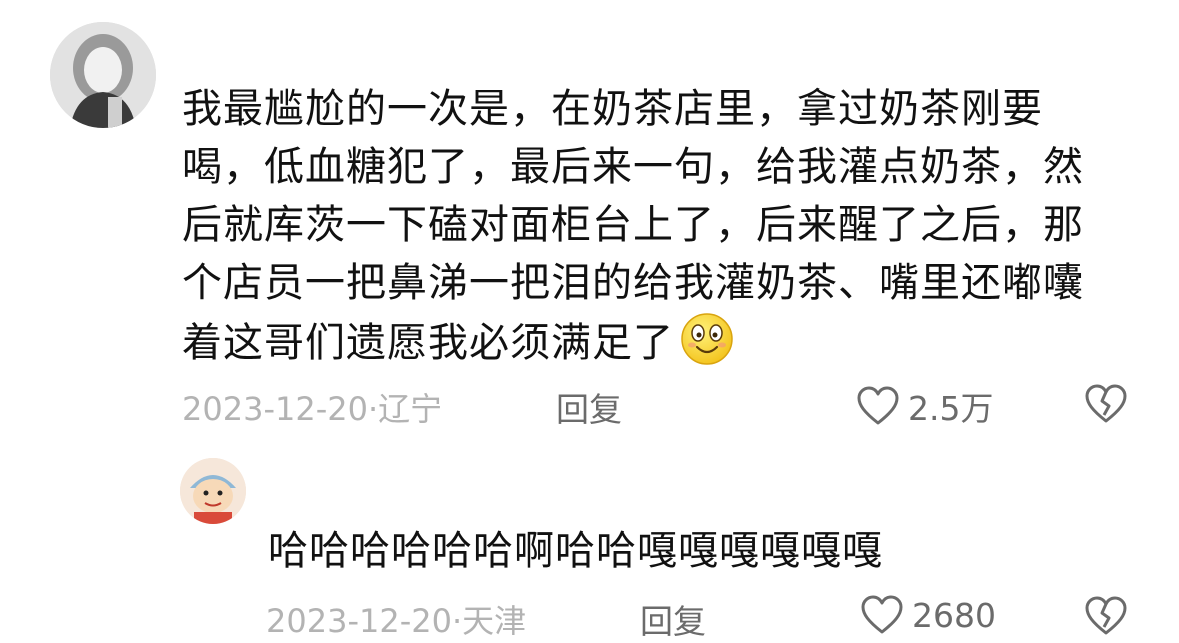 The height and width of the screenshot is (643, 1179). Describe the element at coordinates (575, 551) in the screenshot. I see `reply-body: 哈哈哈哈哈哈啊哈哈嘎嘎嘎嘎嘎嘎` at that location.